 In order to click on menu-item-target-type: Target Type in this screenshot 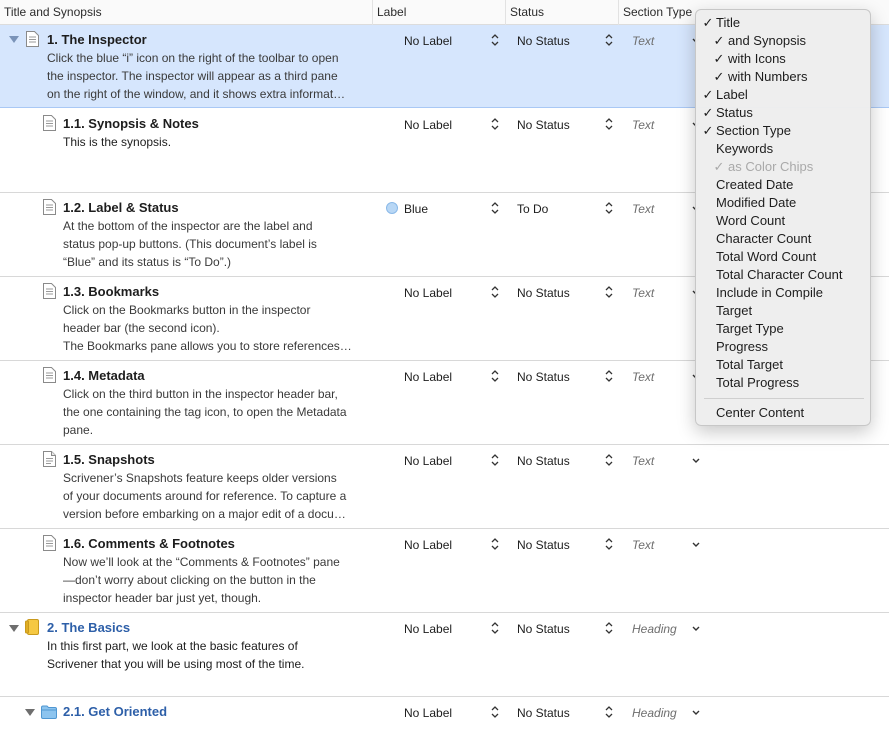, I will do `click(784, 329)`.